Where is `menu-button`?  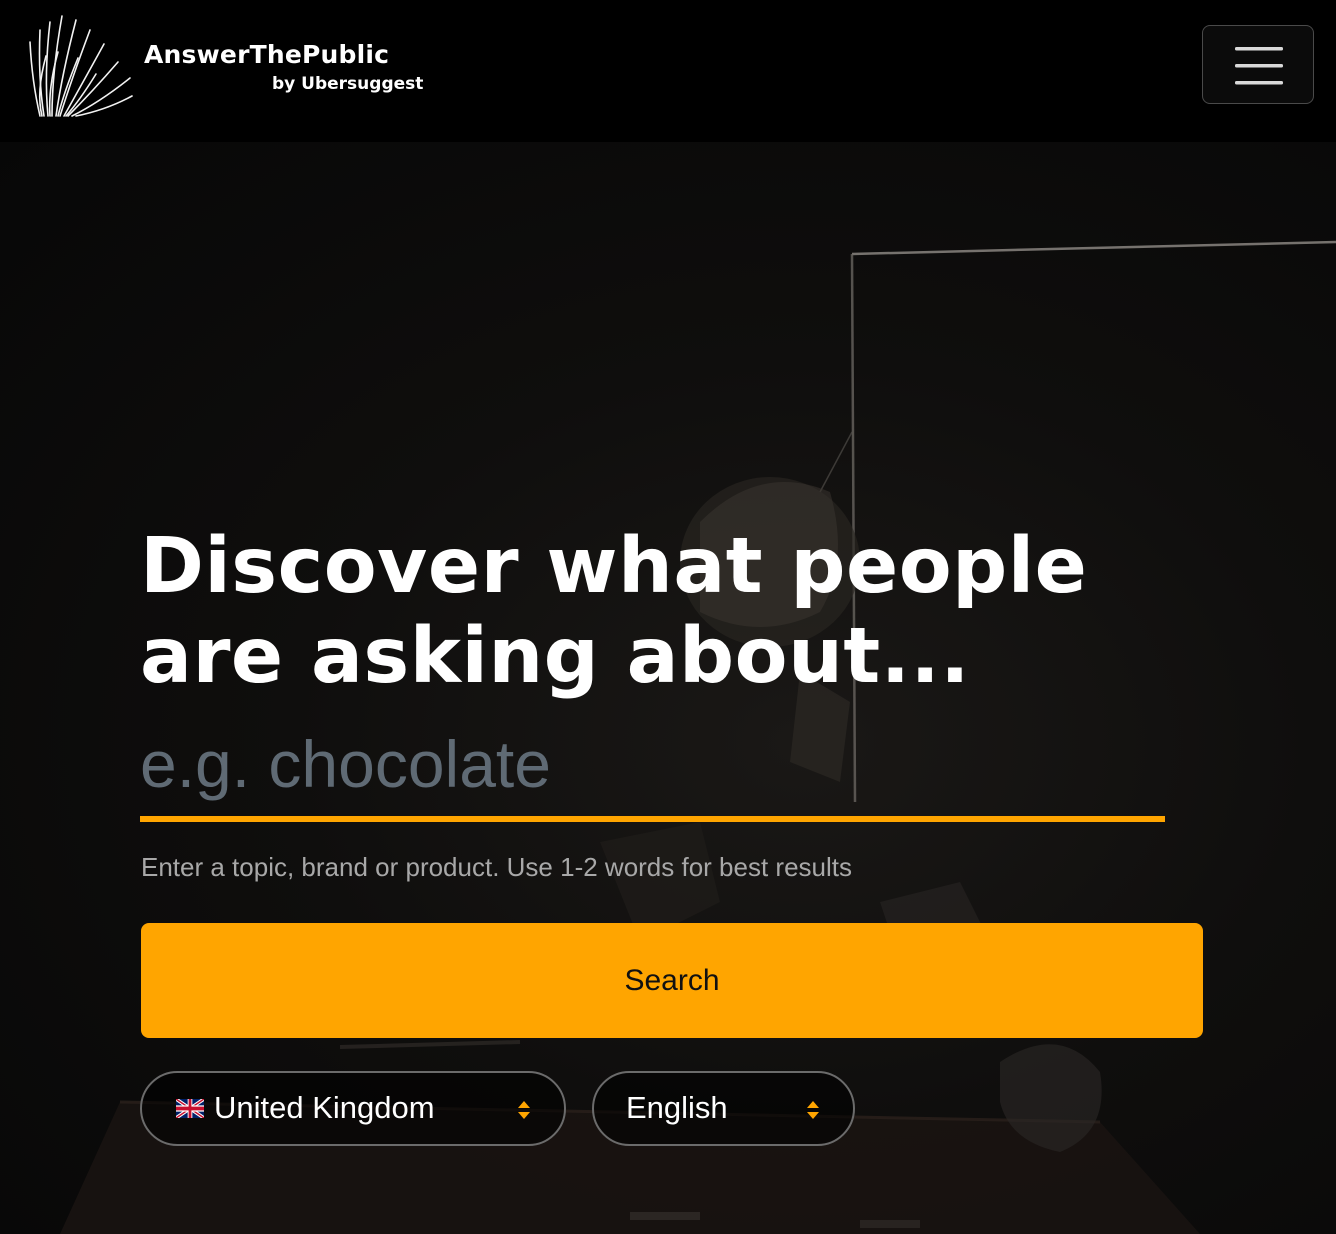 menu-button is located at coordinates (1258, 64).